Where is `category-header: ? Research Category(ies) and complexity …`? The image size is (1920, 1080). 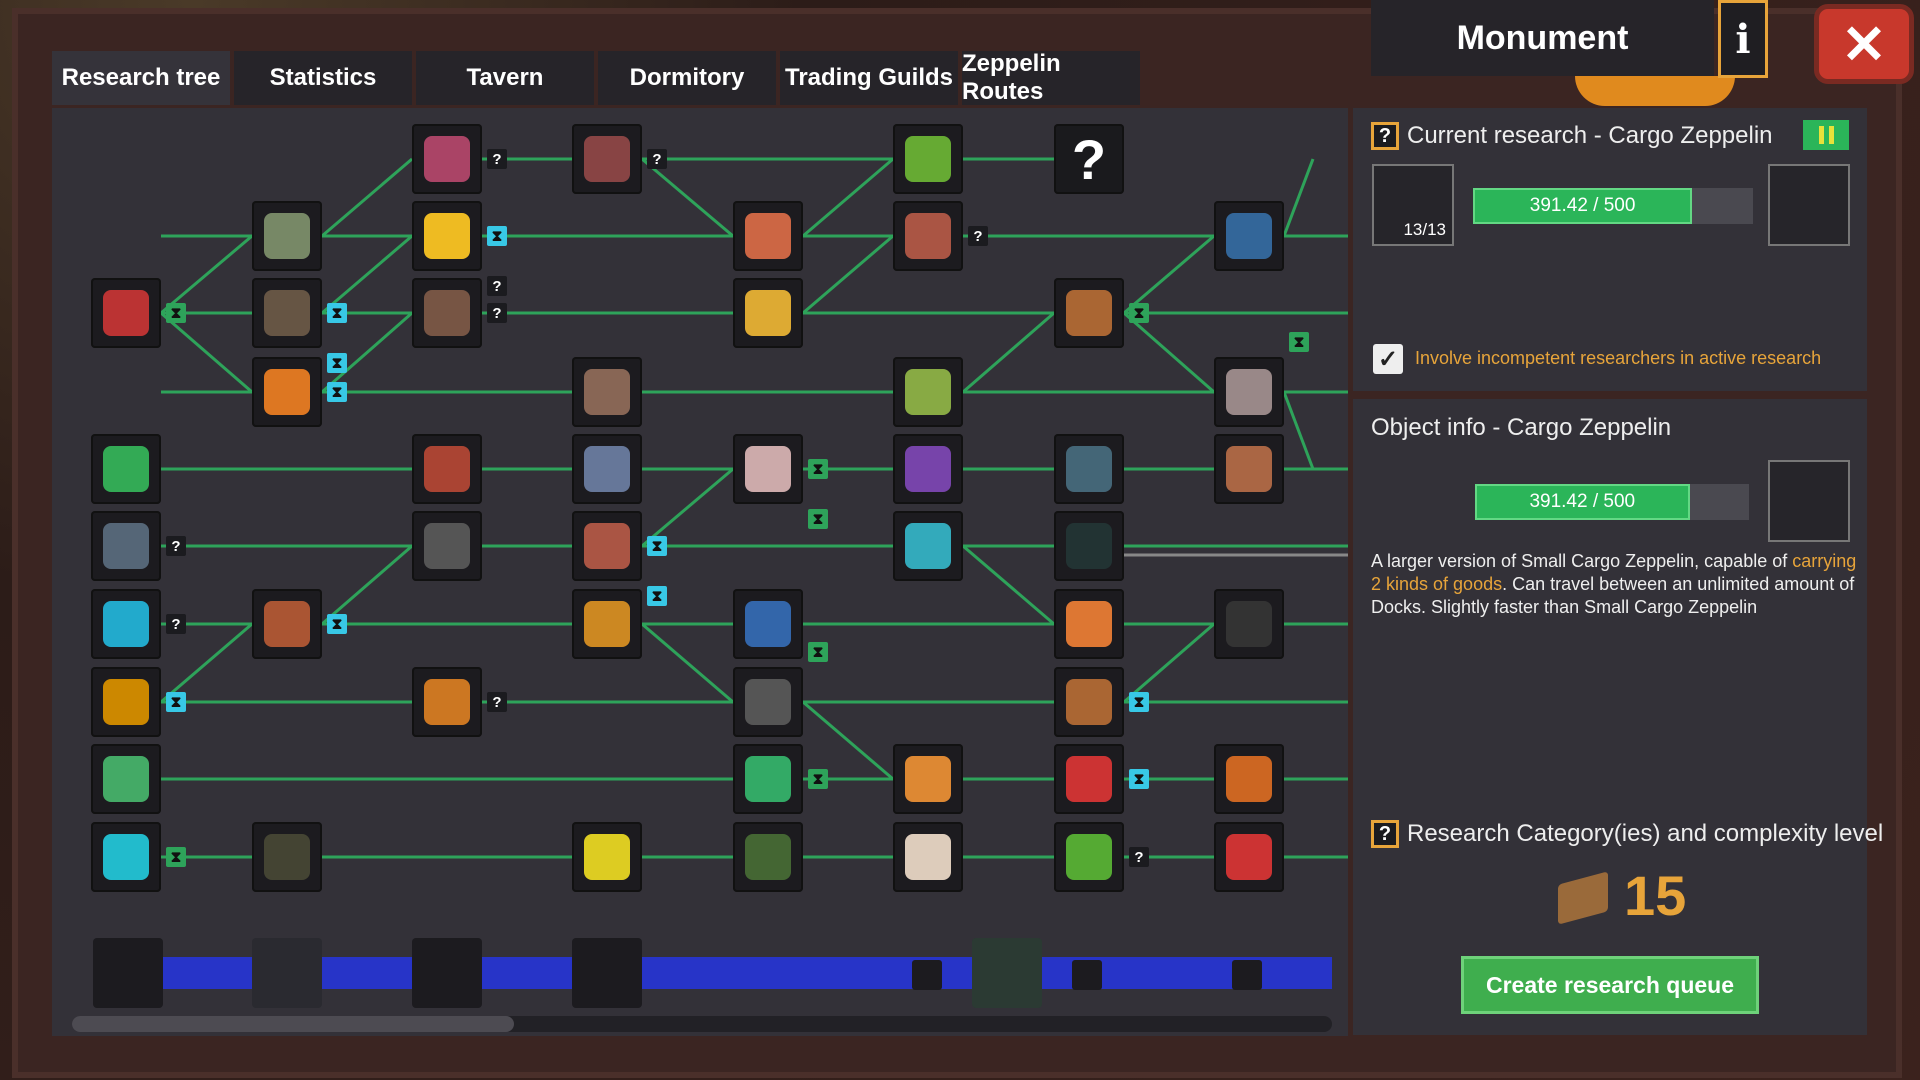
category-header: ? Research Category(ies) and complexity … is located at coordinates (1627, 834).